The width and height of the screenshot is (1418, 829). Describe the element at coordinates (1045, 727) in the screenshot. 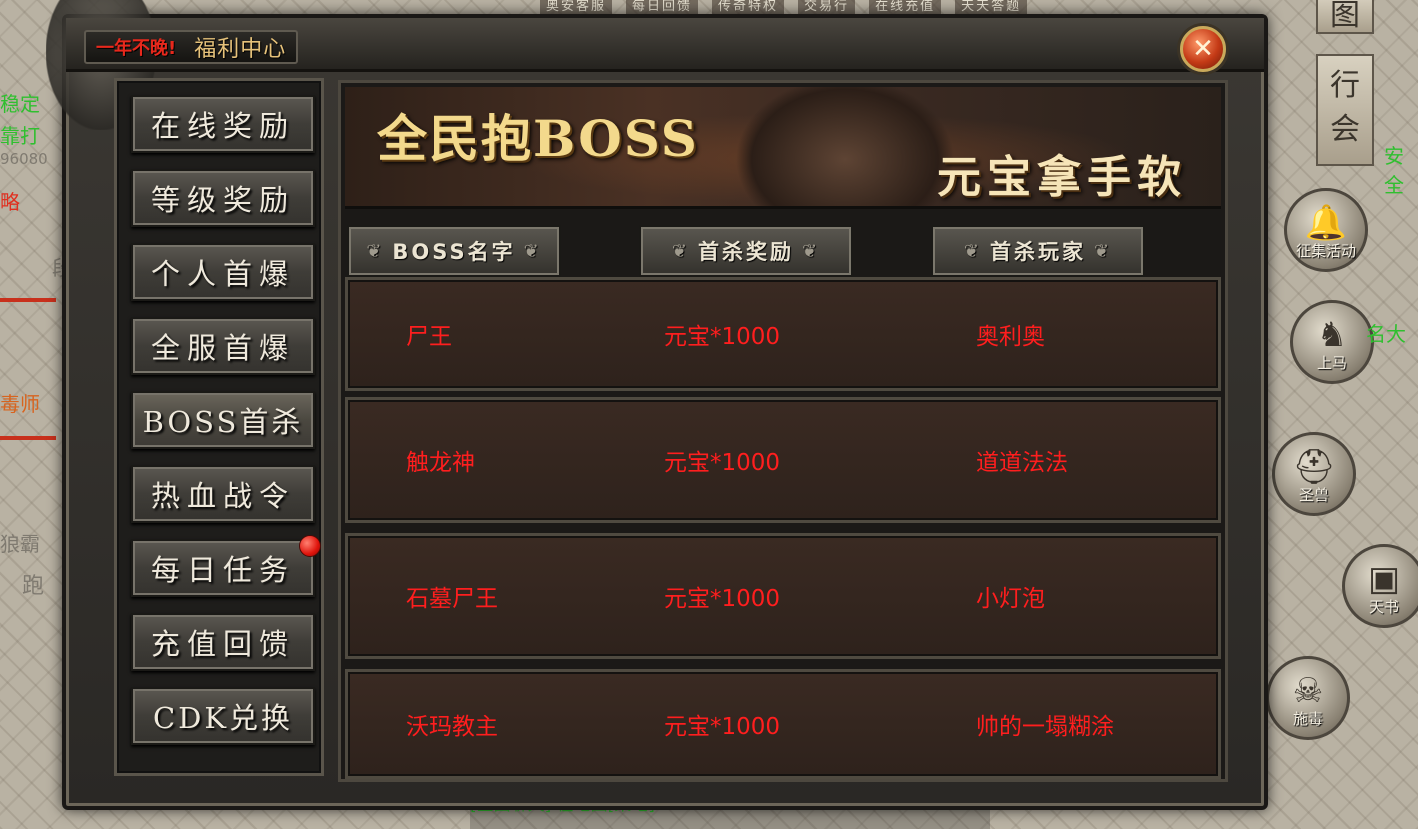

I see `first-kill-player: 帅的一塌糊涂` at that location.